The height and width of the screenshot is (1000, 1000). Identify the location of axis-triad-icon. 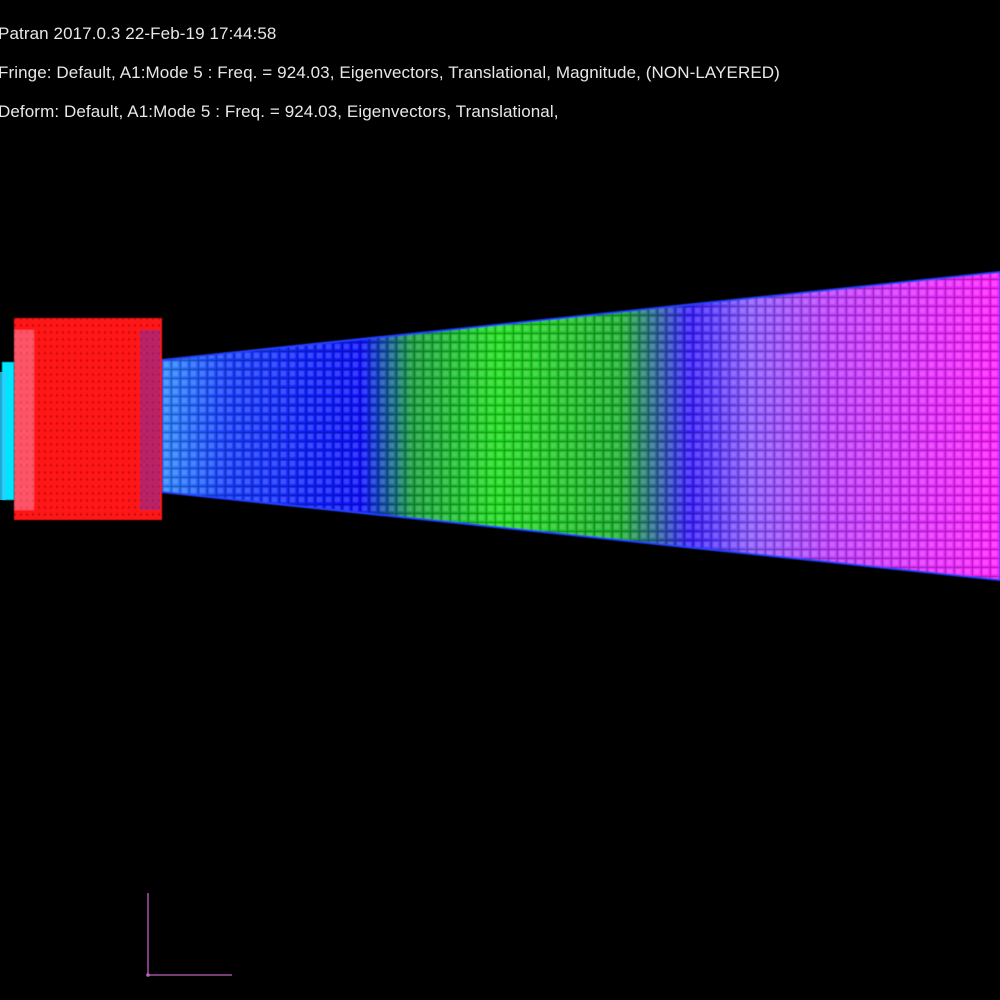
(189, 935).